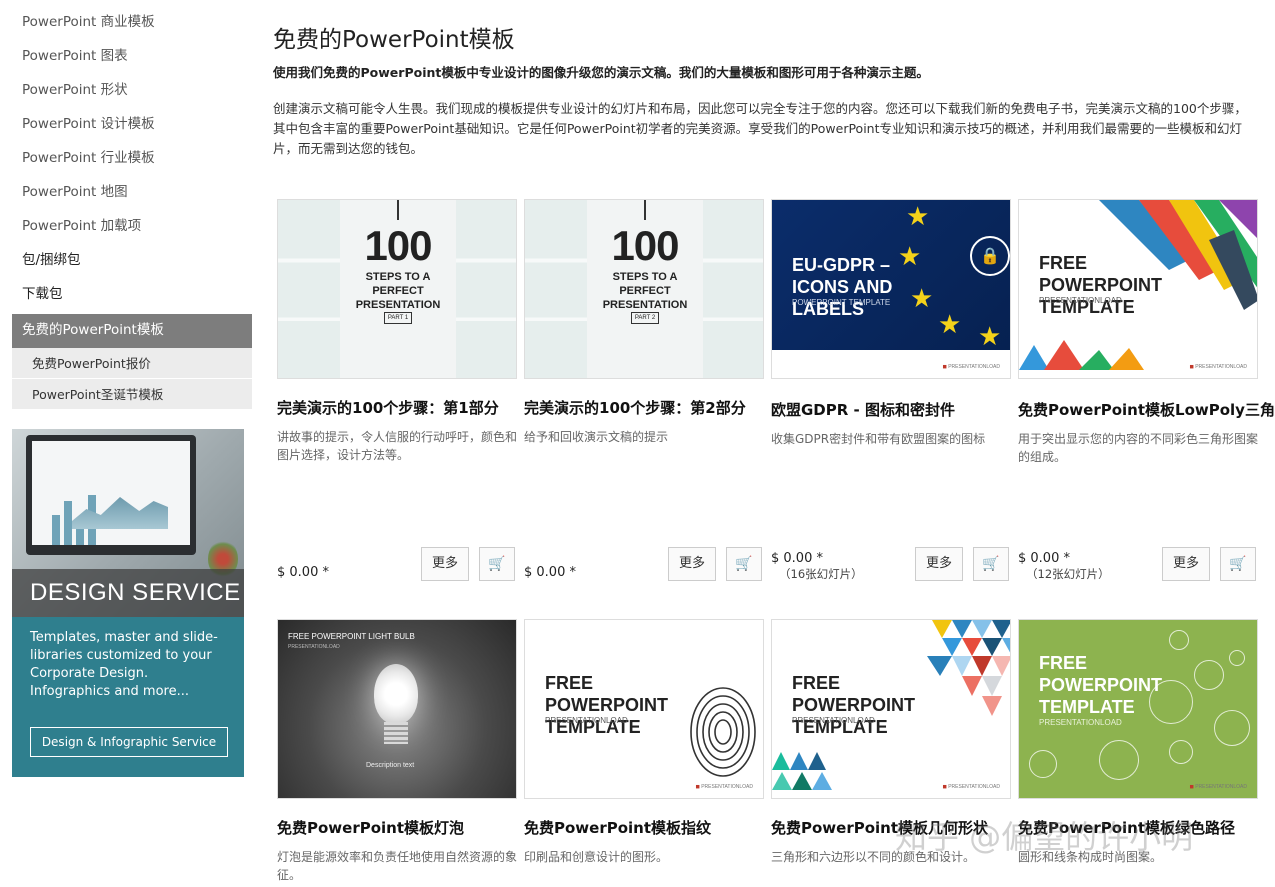  What do you see at coordinates (1146, 409) in the screenshot?
I see `product-title: 免费PowerPoint模板LowPoly三角形` at bounding box center [1146, 409].